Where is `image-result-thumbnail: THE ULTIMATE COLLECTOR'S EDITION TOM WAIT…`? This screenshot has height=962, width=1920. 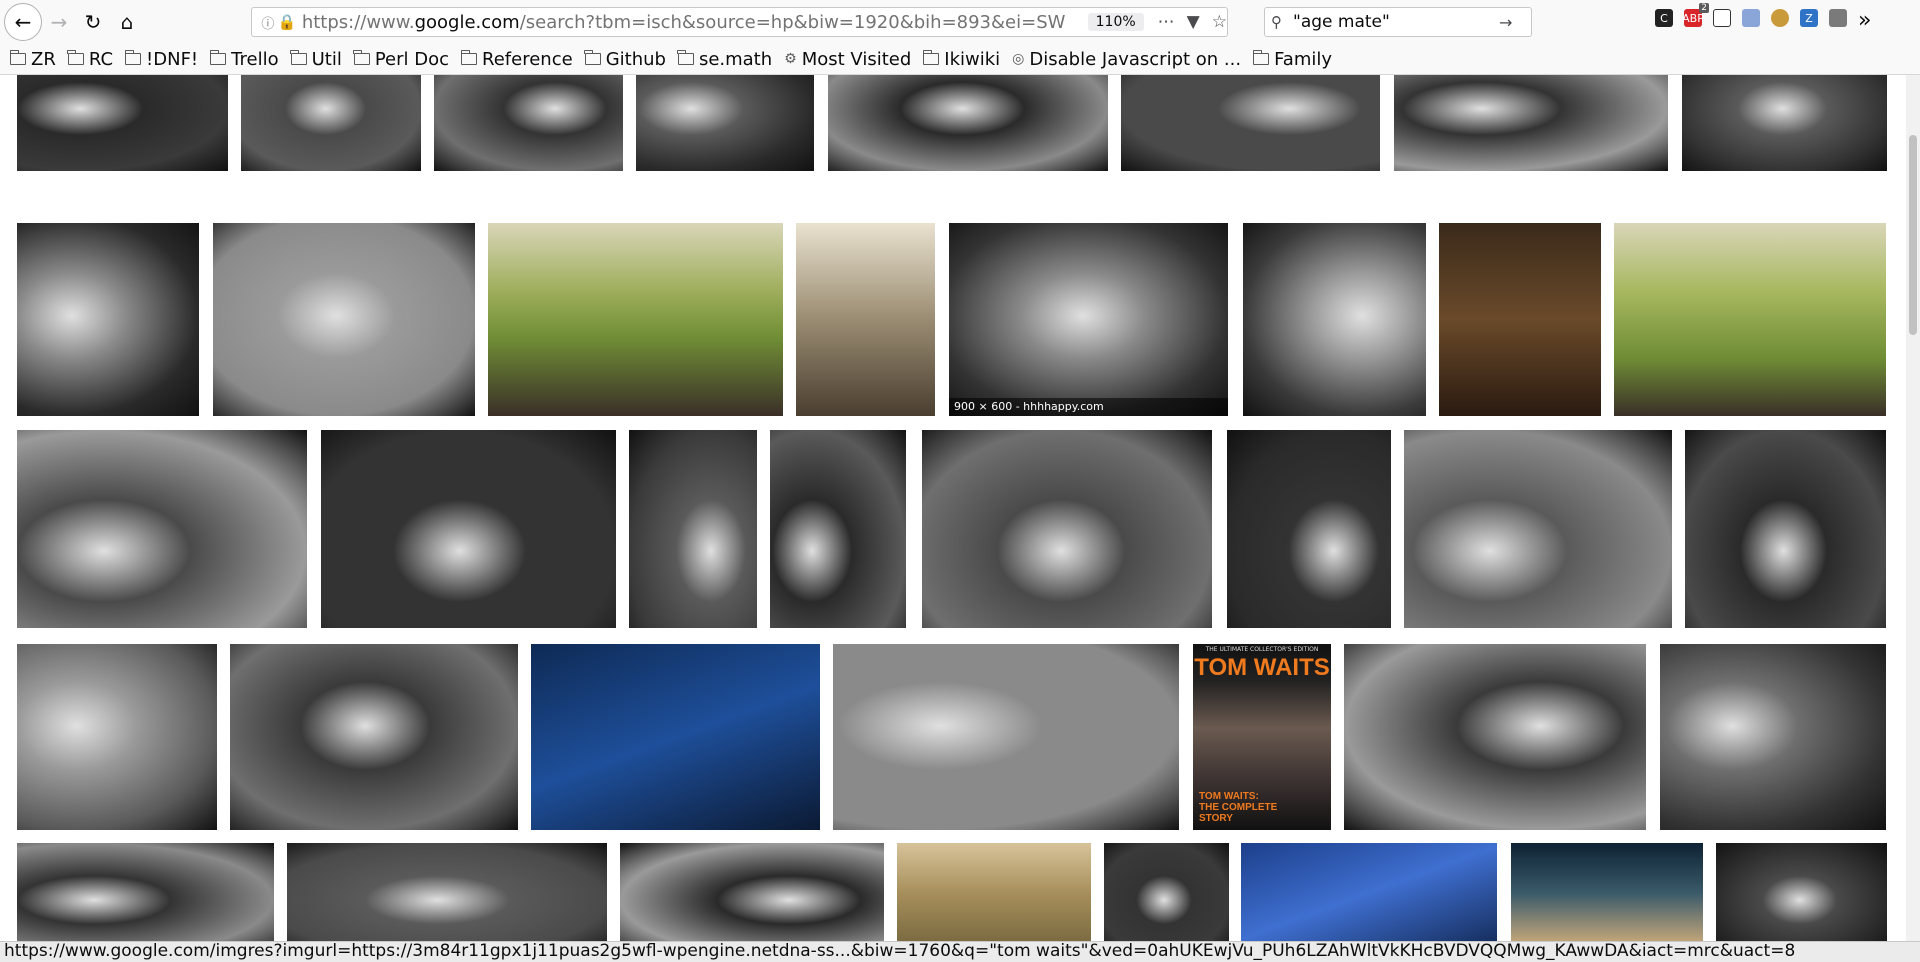
image-result-thumbnail: THE ULTIMATE COLLECTOR'S EDITION TOM WAIT… is located at coordinates (1262, 737).